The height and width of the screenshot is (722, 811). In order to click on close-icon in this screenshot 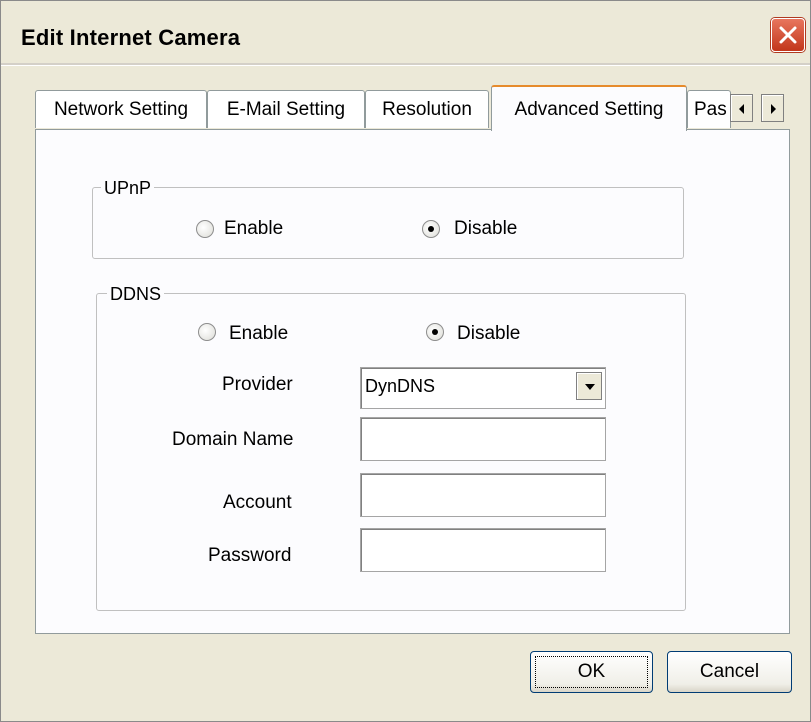, I will do `click(788, 35)`.